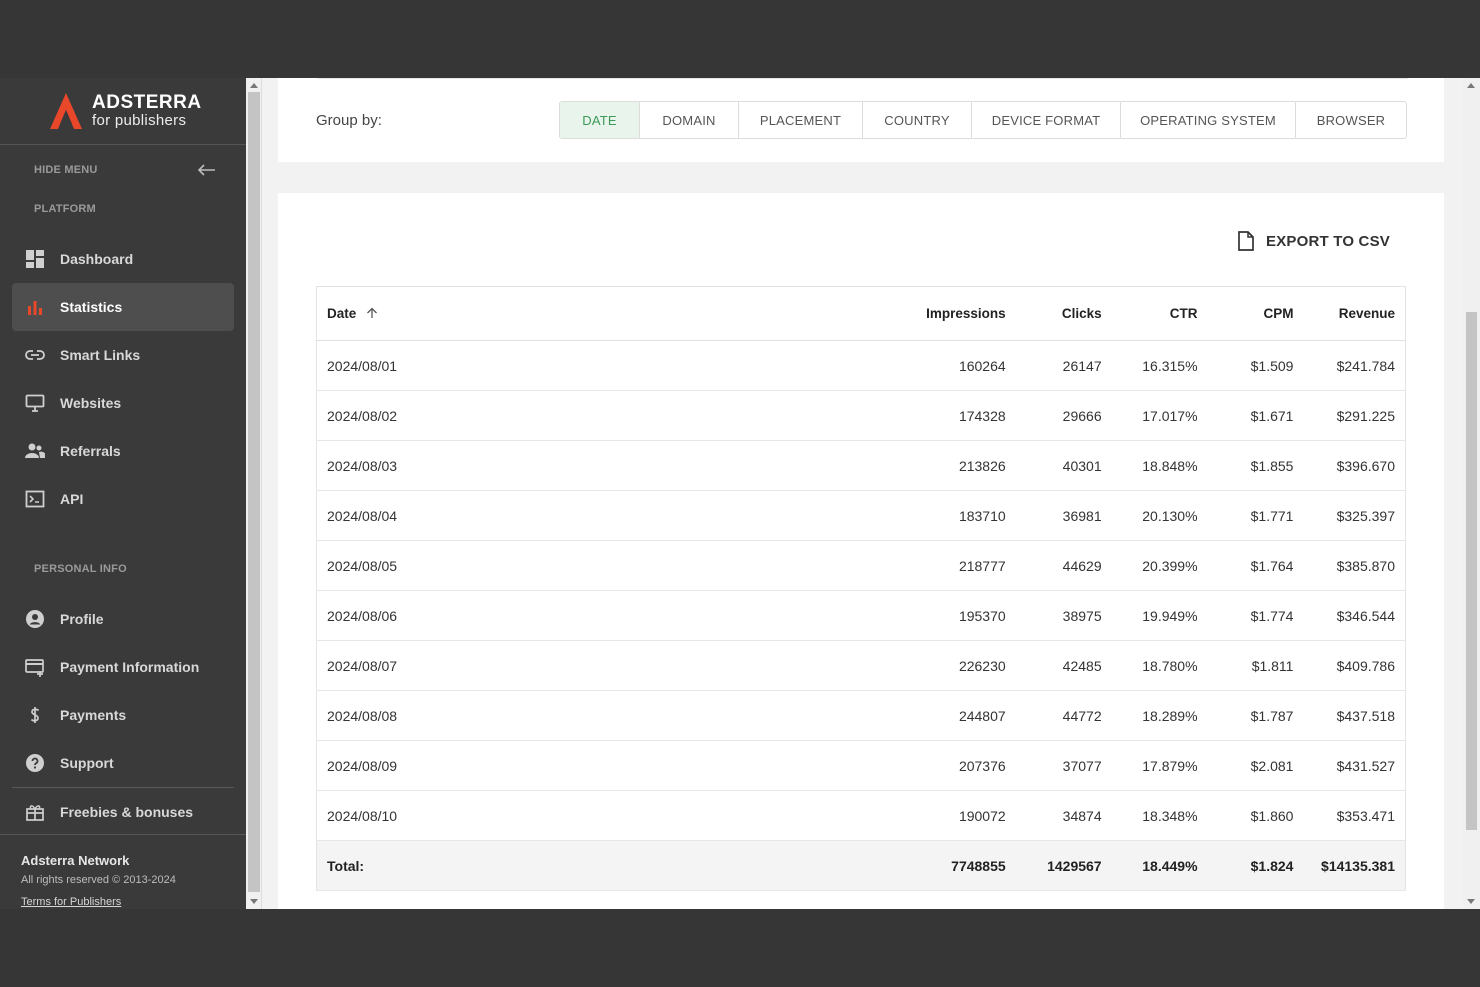  I want to click on sidebar-item-profile: Profile, so click(123, 619).